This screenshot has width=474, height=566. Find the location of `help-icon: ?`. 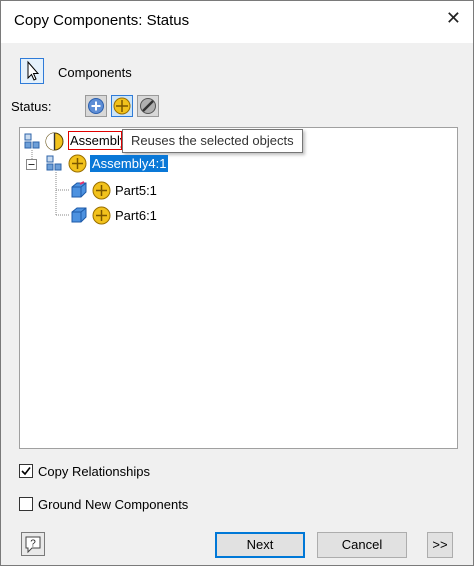

help-icon: ? is located at coordinates (33, 545).